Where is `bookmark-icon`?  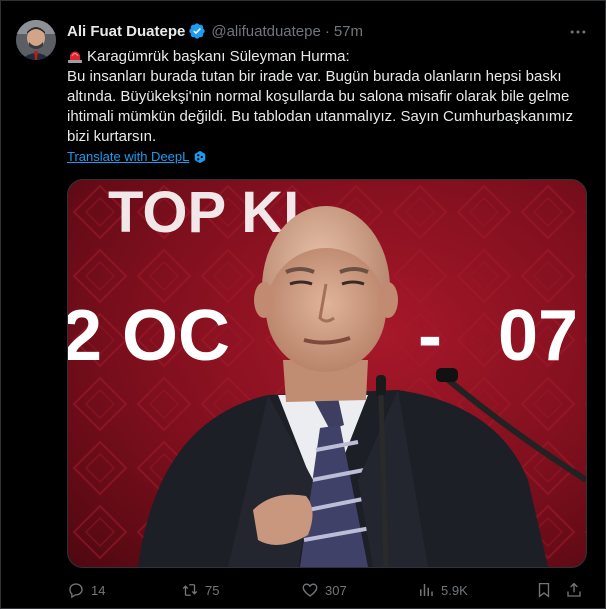
bookmark-icon is located at coordinates (544, 590).